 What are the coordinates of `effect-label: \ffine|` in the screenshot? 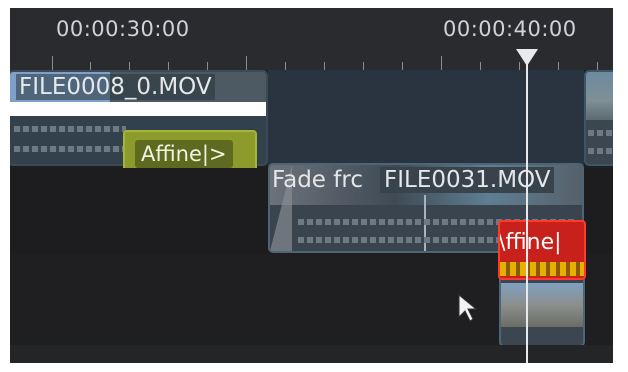 It's located at (530, 242).